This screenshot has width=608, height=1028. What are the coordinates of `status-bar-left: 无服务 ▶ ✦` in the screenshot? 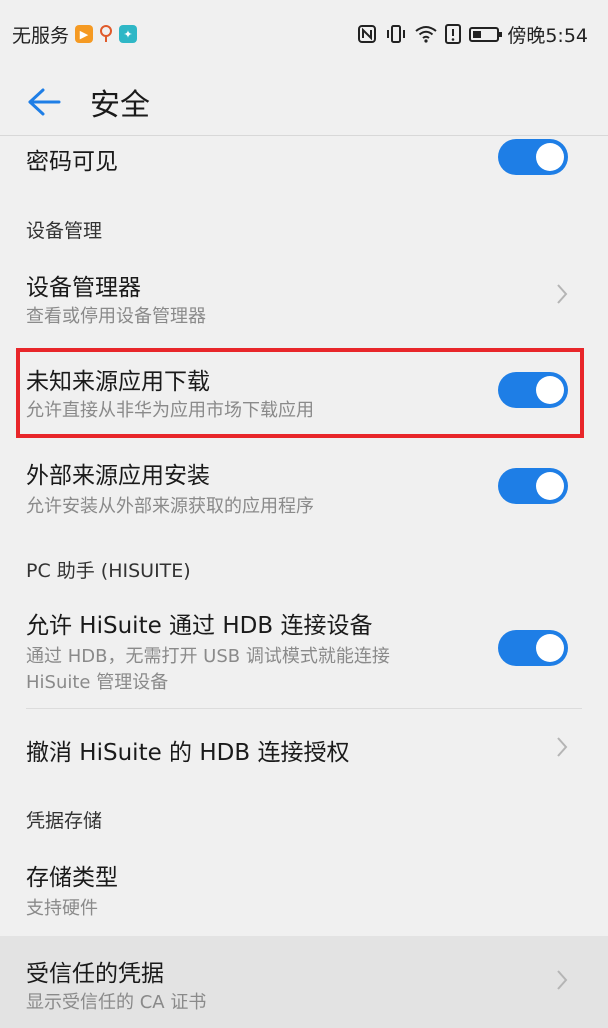 It's located at (75, 34).